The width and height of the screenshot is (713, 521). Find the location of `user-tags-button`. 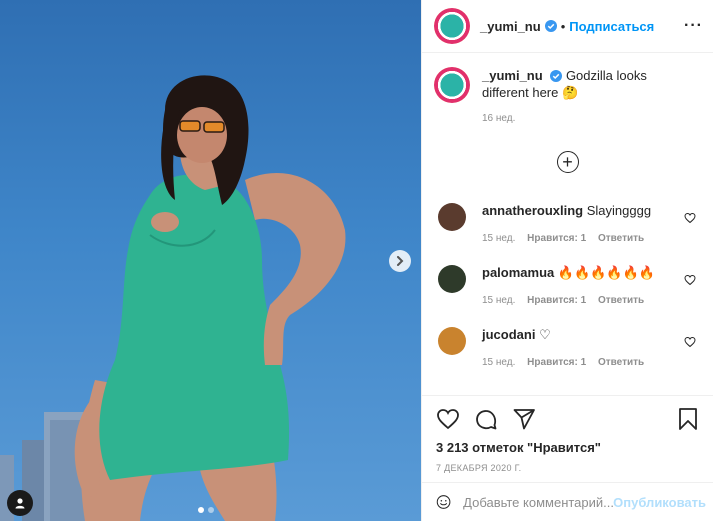

user-tags-button is located at coordinates (20, 503).